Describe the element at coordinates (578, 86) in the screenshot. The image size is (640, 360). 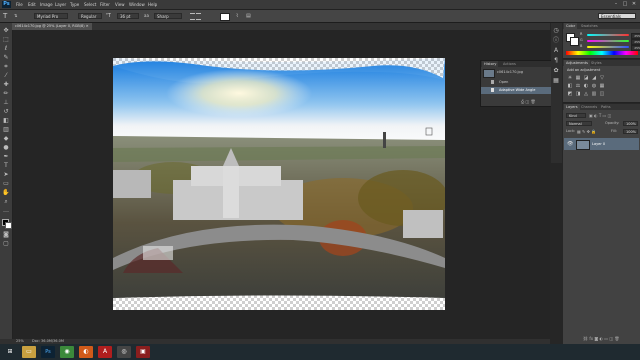
I see `color-balance-icon: ⚖` at that location.